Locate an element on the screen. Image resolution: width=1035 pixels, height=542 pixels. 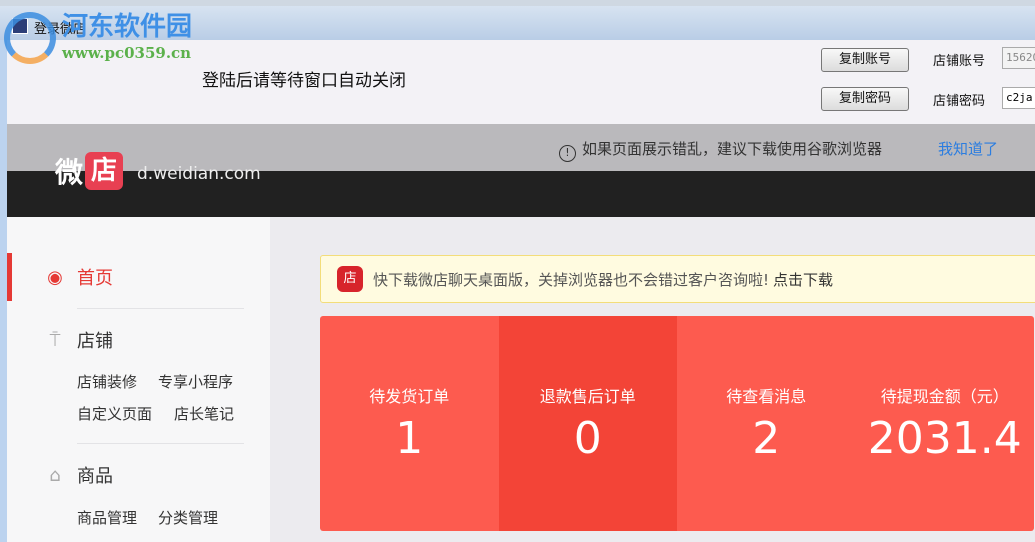
account-field: 15620 is located at coordinates (1018, 58).